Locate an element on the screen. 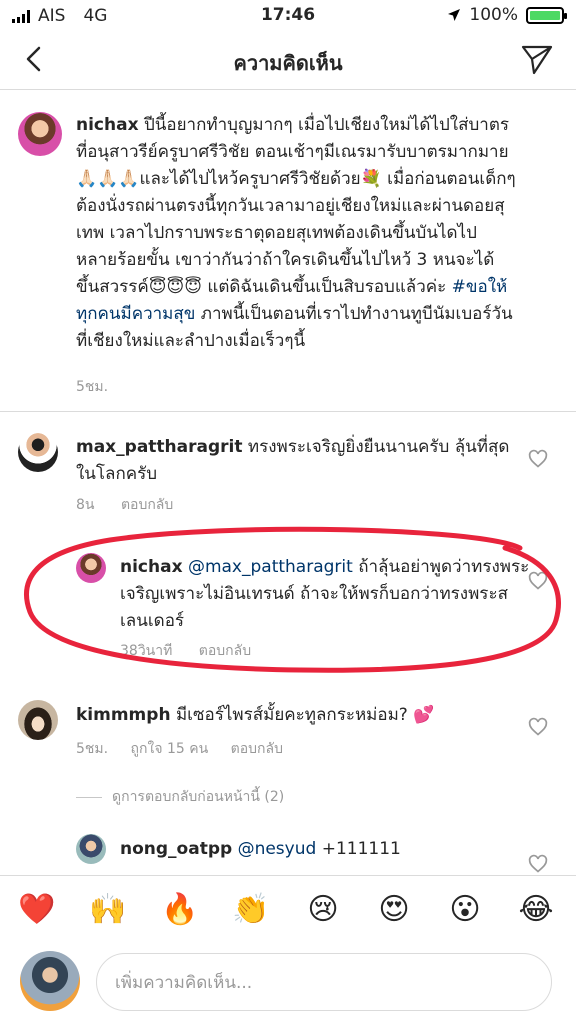  caption-username: nichax is located at coordinates (107, 125).